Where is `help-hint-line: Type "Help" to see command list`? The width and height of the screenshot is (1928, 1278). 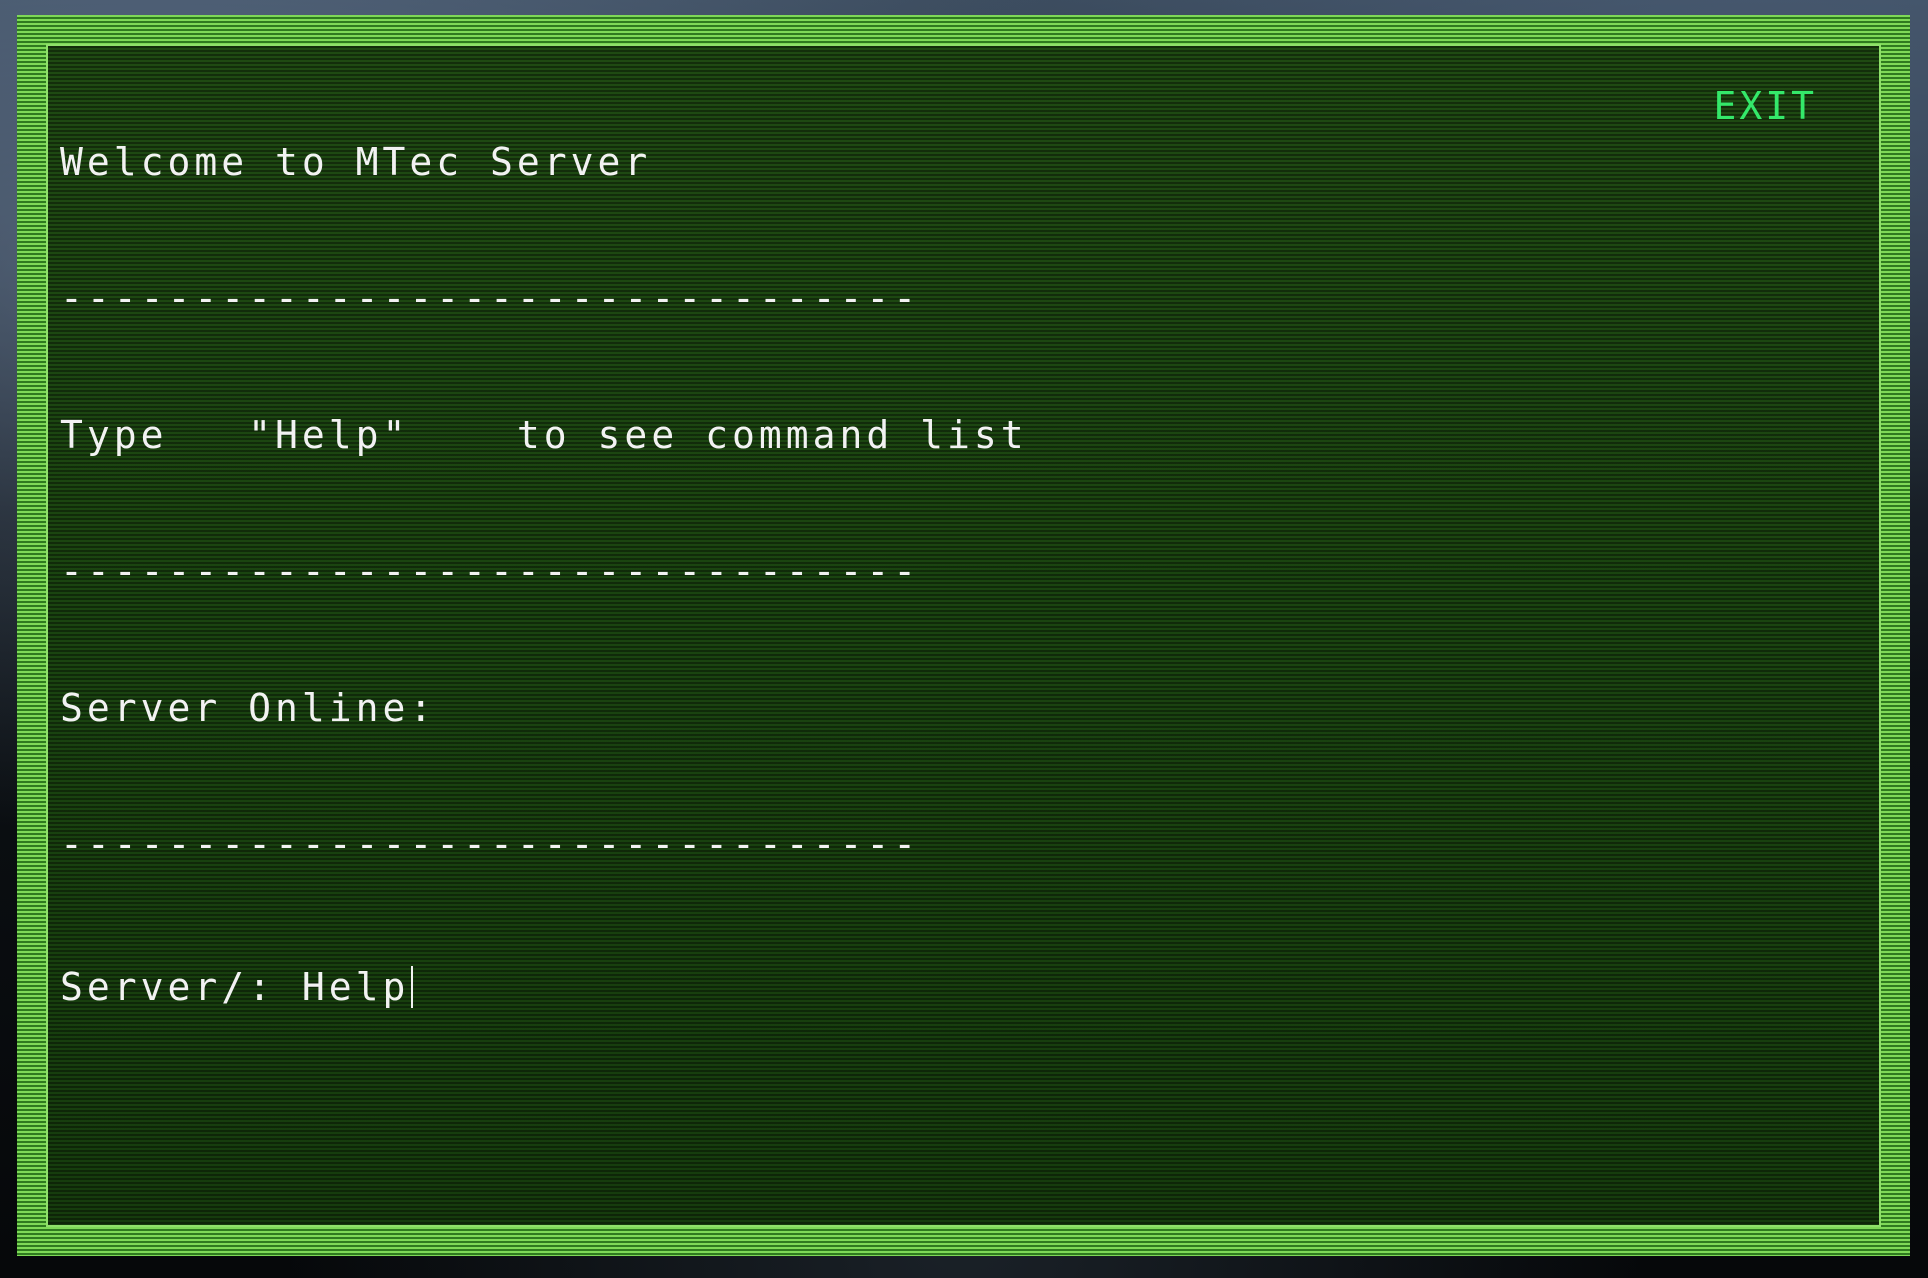 help-hint-line: Type "Help" to see command list is located at coordinates (544, 435).